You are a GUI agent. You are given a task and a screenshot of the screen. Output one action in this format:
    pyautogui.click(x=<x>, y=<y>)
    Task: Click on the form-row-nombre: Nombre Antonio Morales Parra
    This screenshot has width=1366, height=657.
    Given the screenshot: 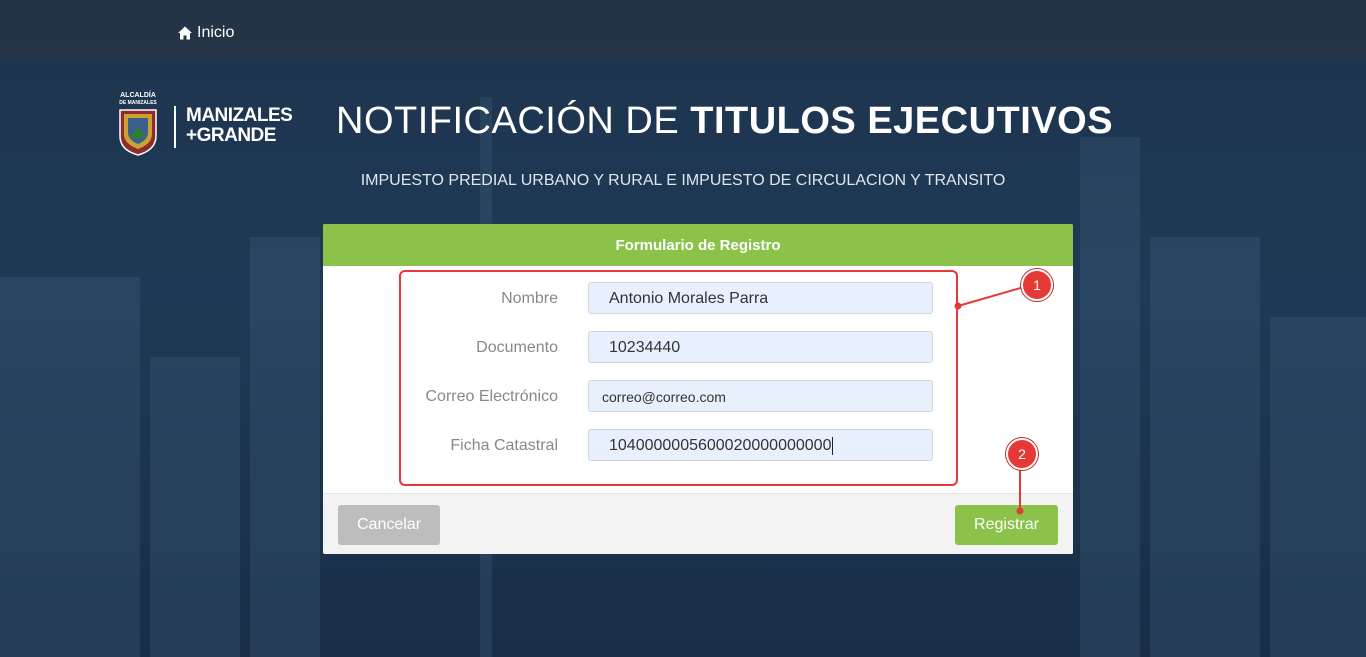 What is the action you would take?
    pyautogui.click(x=698, y=299)
    